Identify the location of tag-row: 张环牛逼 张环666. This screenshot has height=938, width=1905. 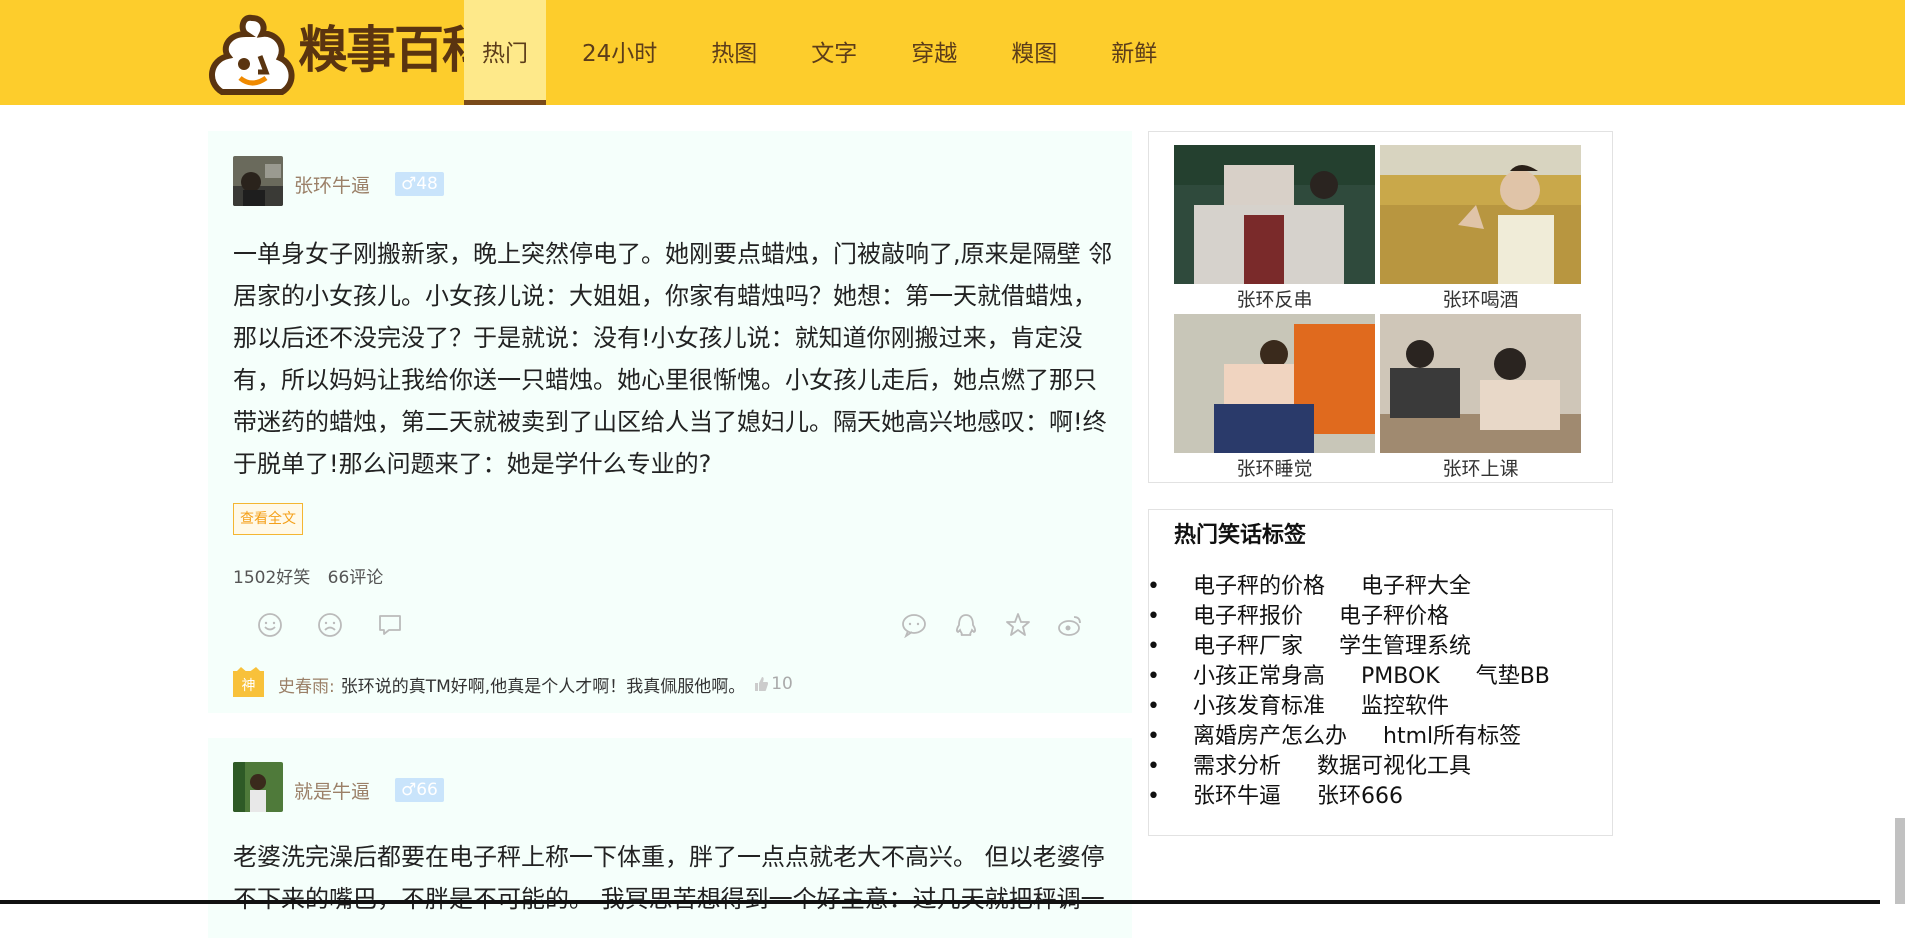
(1366, 797).